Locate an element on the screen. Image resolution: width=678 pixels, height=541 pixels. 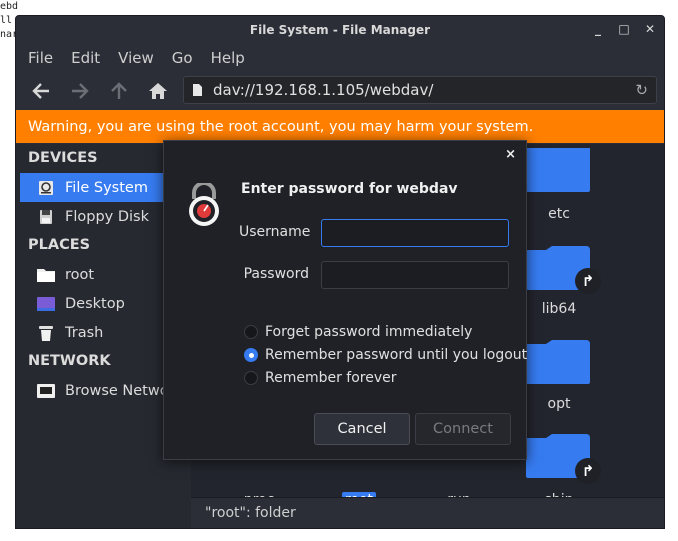
menu-view: View is located at coordinates (136, 58).